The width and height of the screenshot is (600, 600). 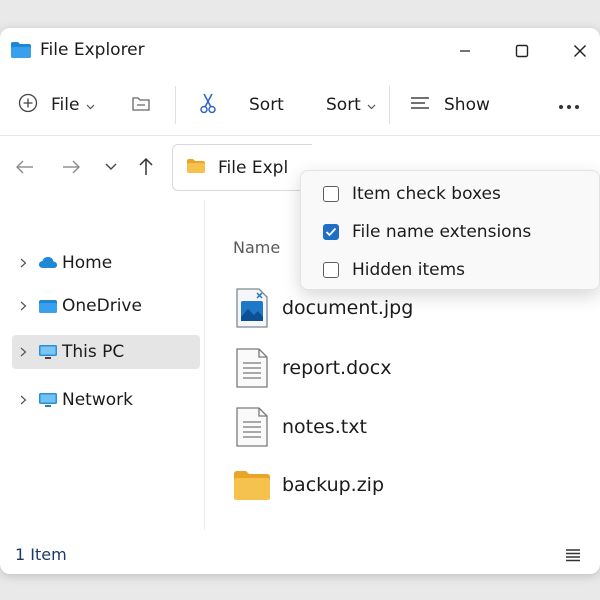 What do you see at coordinates (420, 105) in the screenshot?
I see `lines-icon` at bounding box center [420, 105].